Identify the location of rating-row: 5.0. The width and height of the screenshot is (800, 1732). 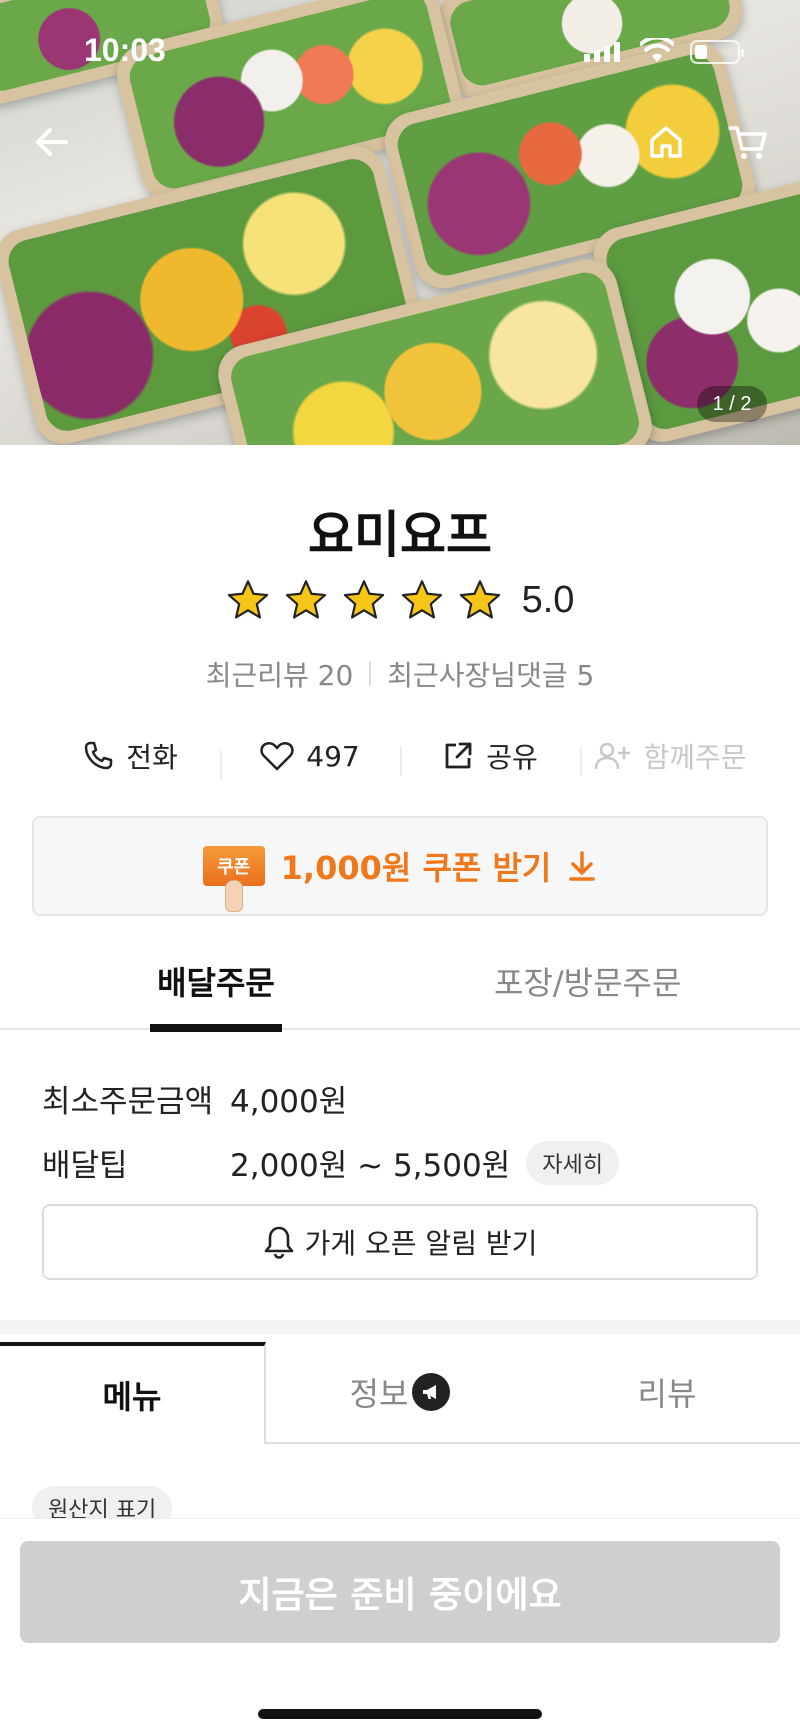
(400, 600).